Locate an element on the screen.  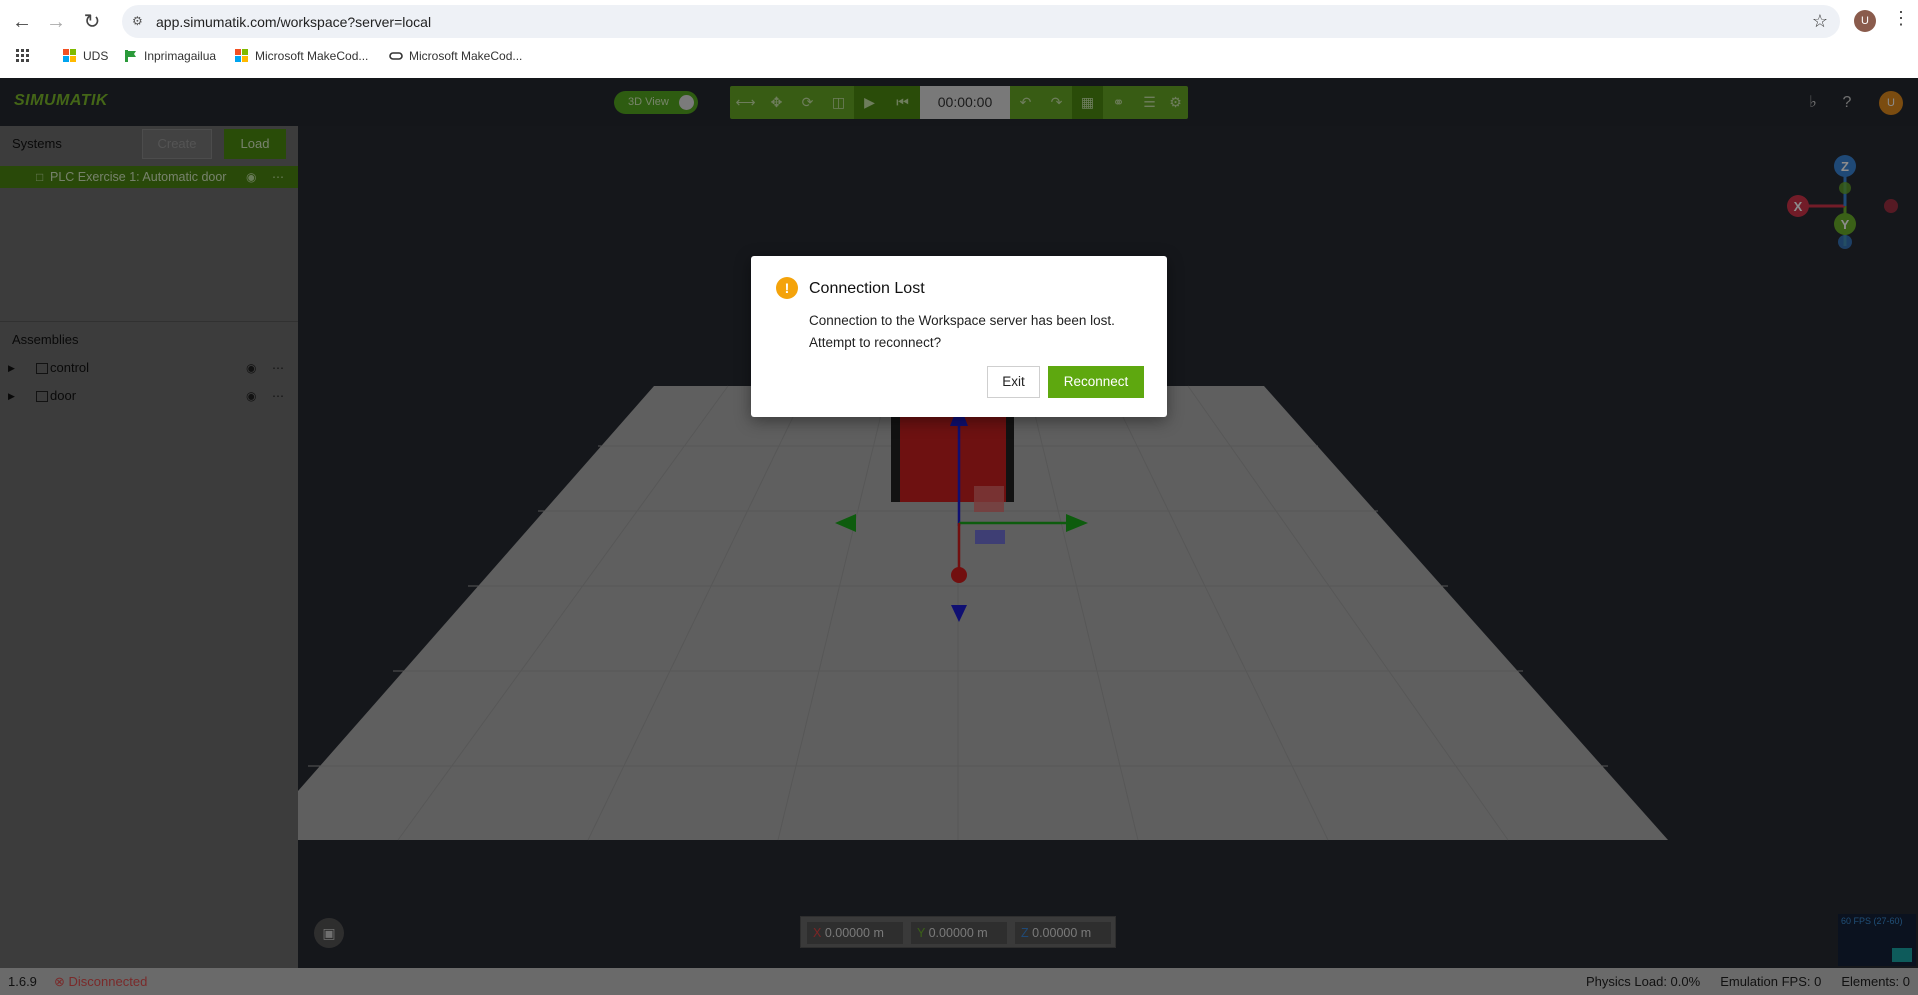
emulation-fps: Emulation FPS: 0 is located at coordinates (1771, 981).